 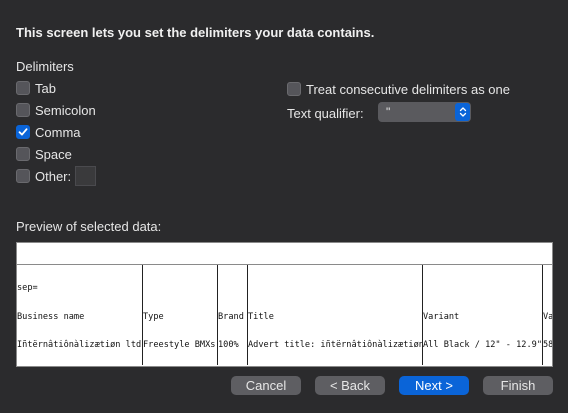 I want to click on space-checkbox-box, so click(x=23, y=154).